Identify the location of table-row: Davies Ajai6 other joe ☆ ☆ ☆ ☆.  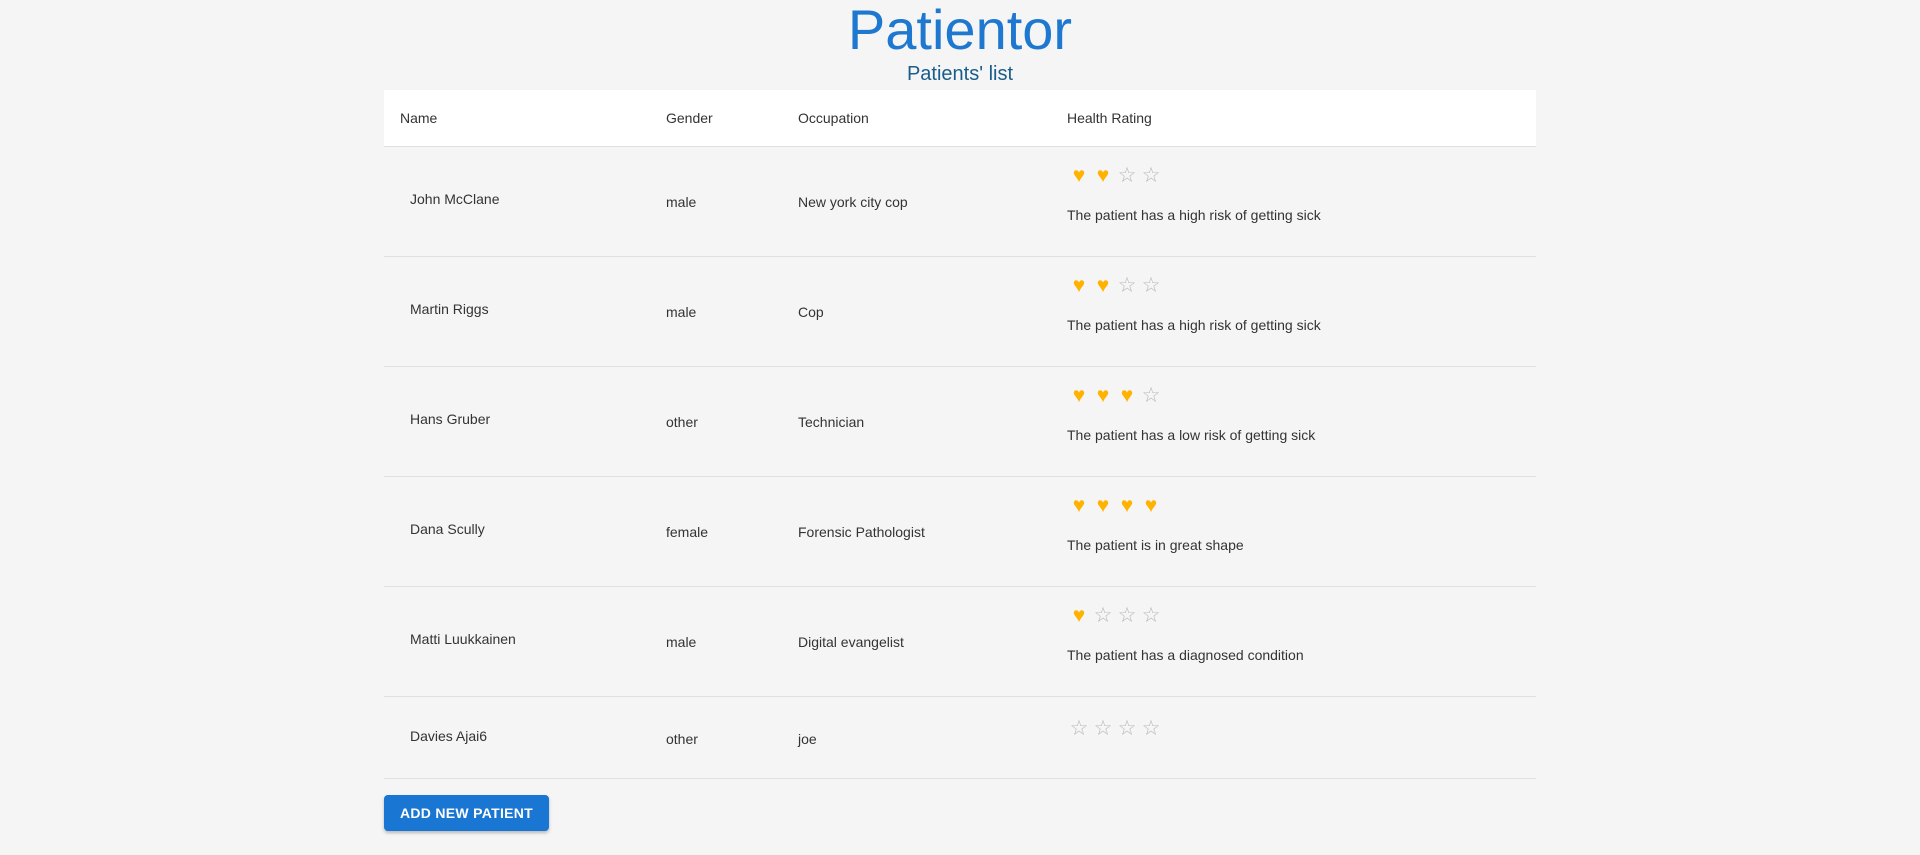
(960, 738).